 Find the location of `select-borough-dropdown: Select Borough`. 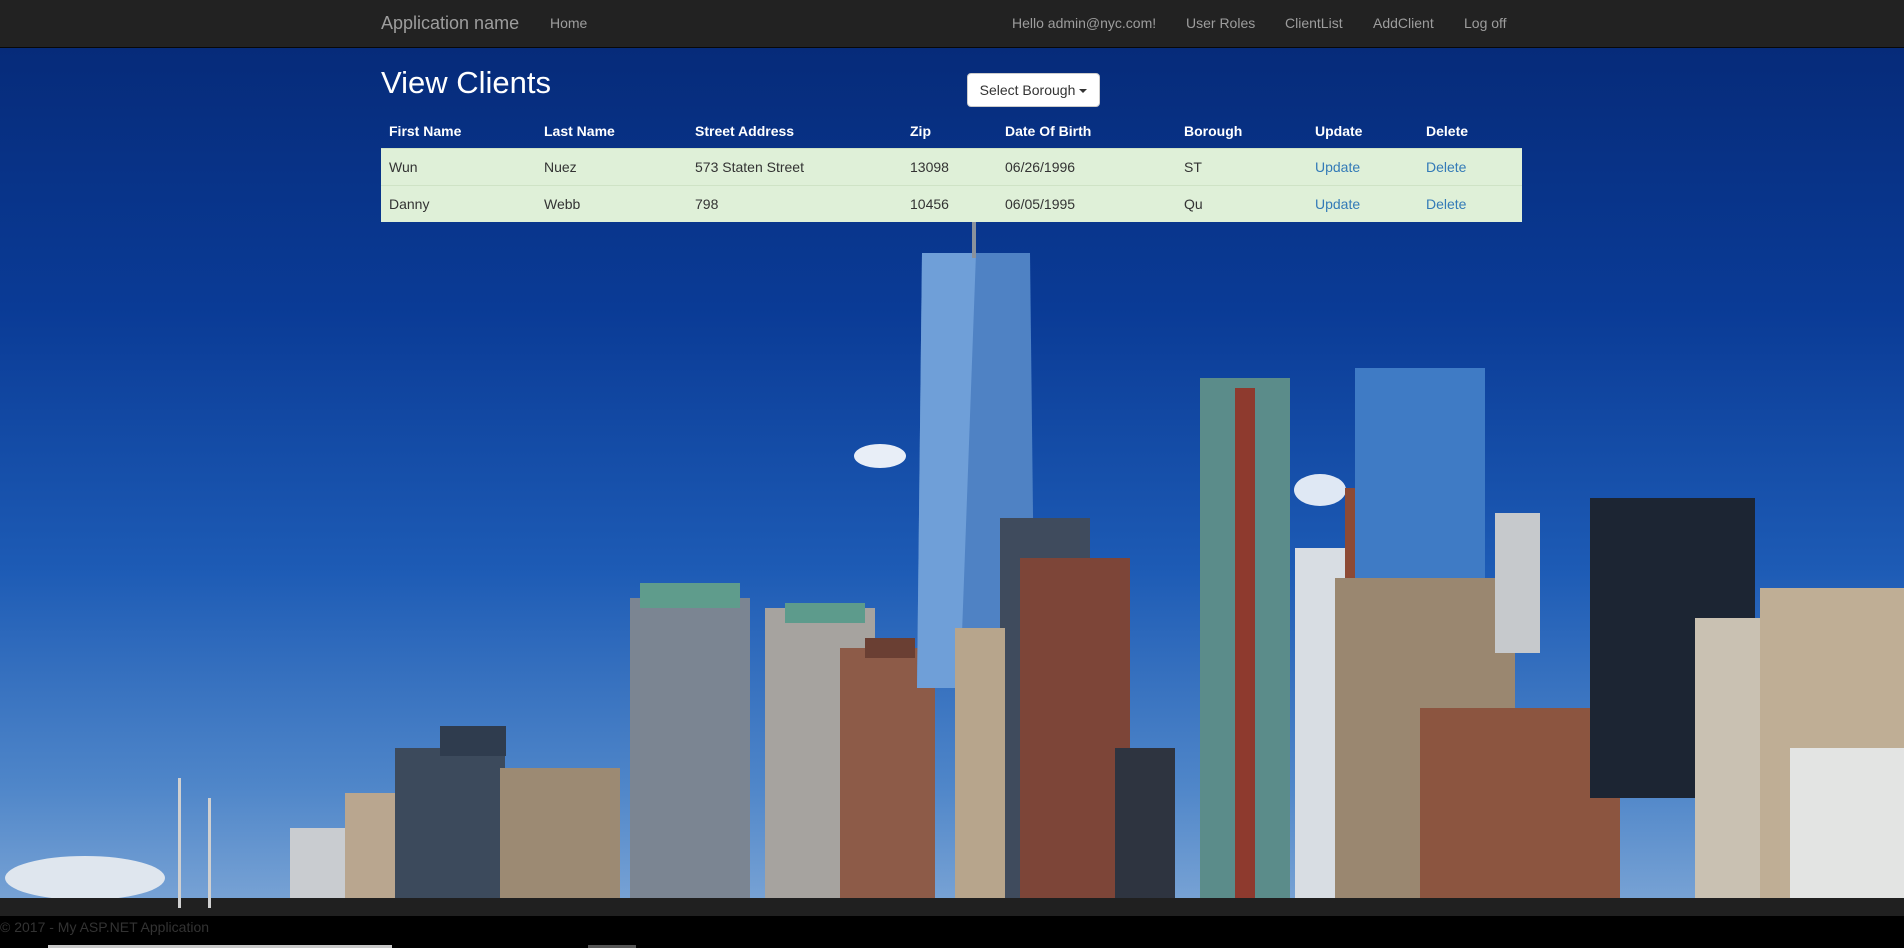

select-borough-dropdown: Select Borough is located at coordinates (1033, 90).